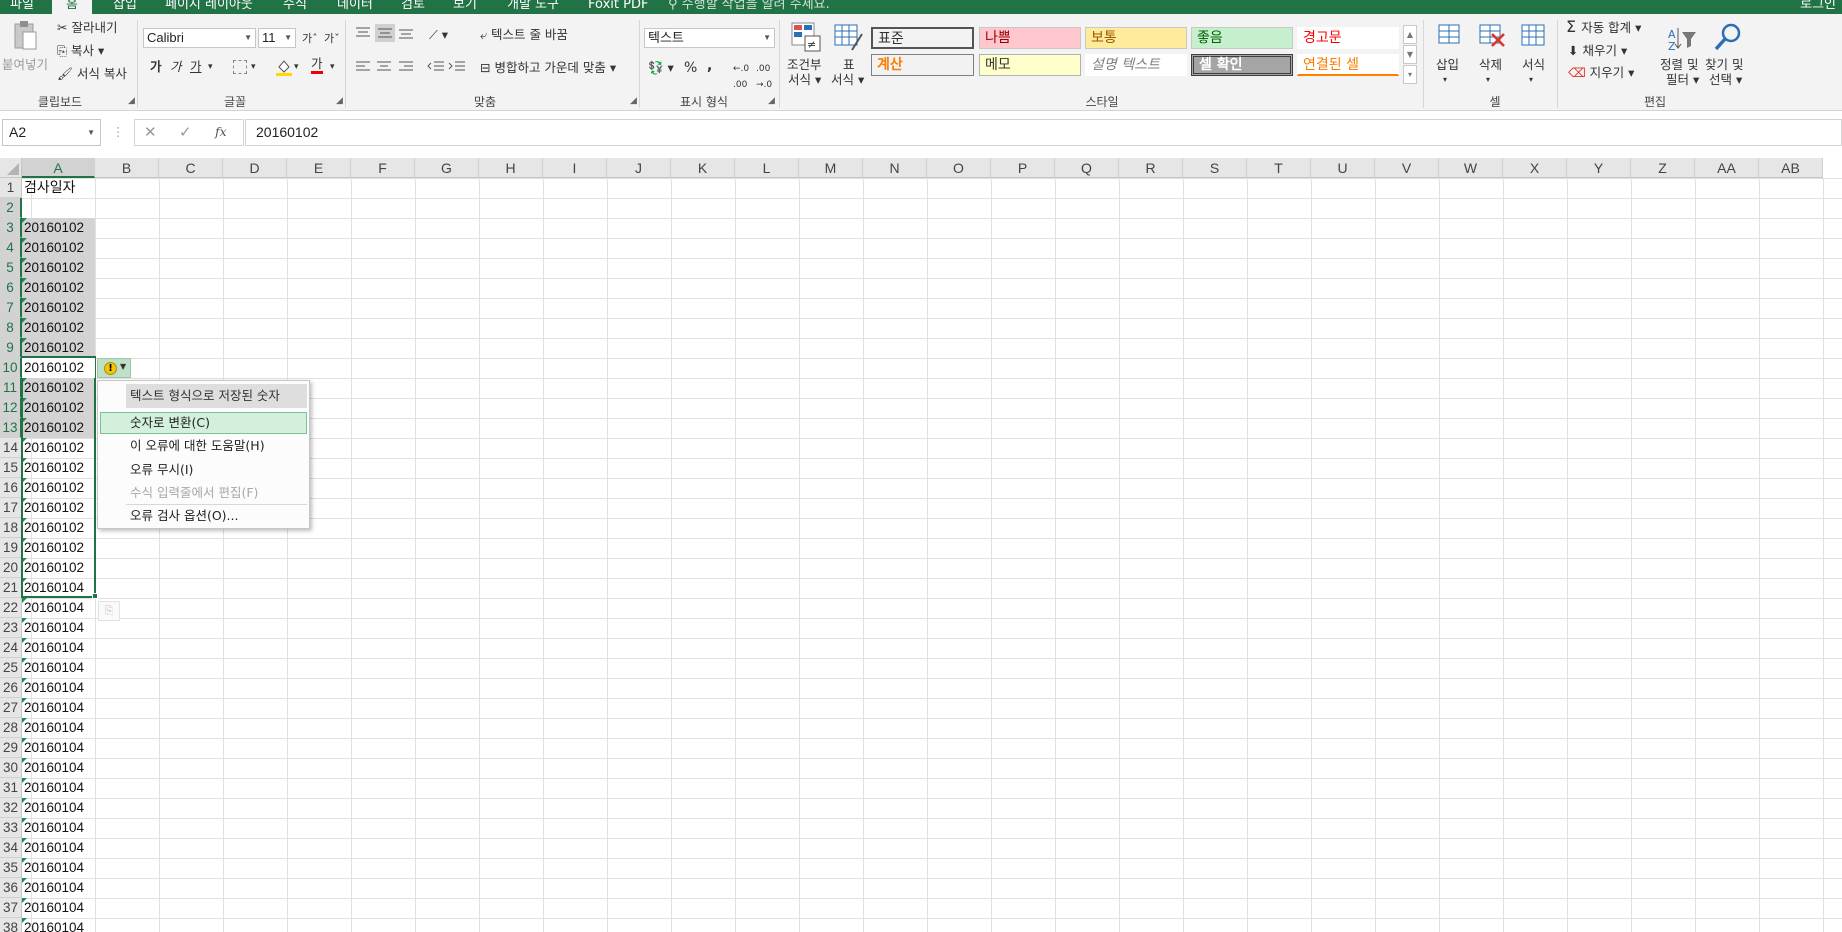 This screenshot has height=932, width=1842. What do you see at coordinates (209, 7) in the screenshot?
I see `tab-page-layout: 페이지 레이아웃` at bounding box center [209, 7].